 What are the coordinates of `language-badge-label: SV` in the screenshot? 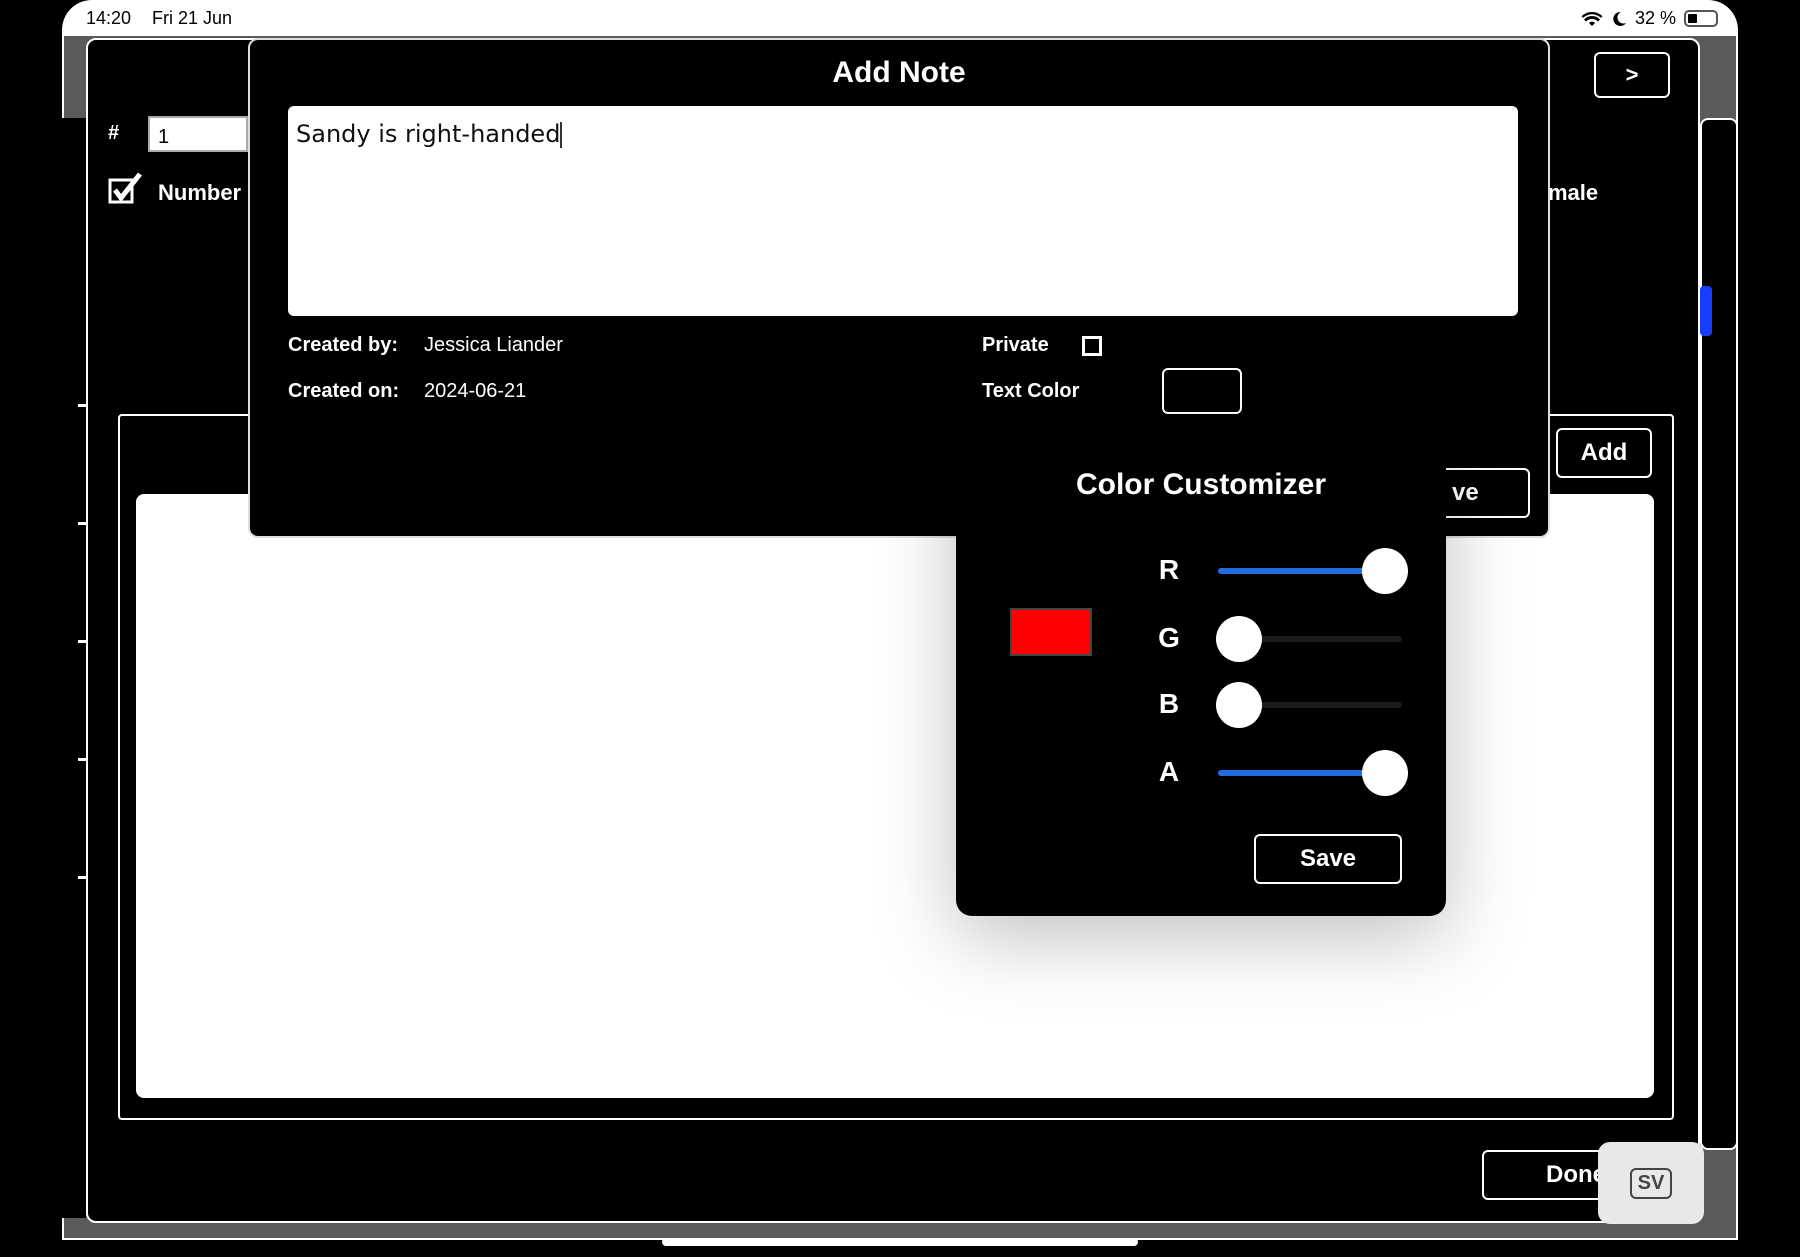 It's located at (1651, 1183).